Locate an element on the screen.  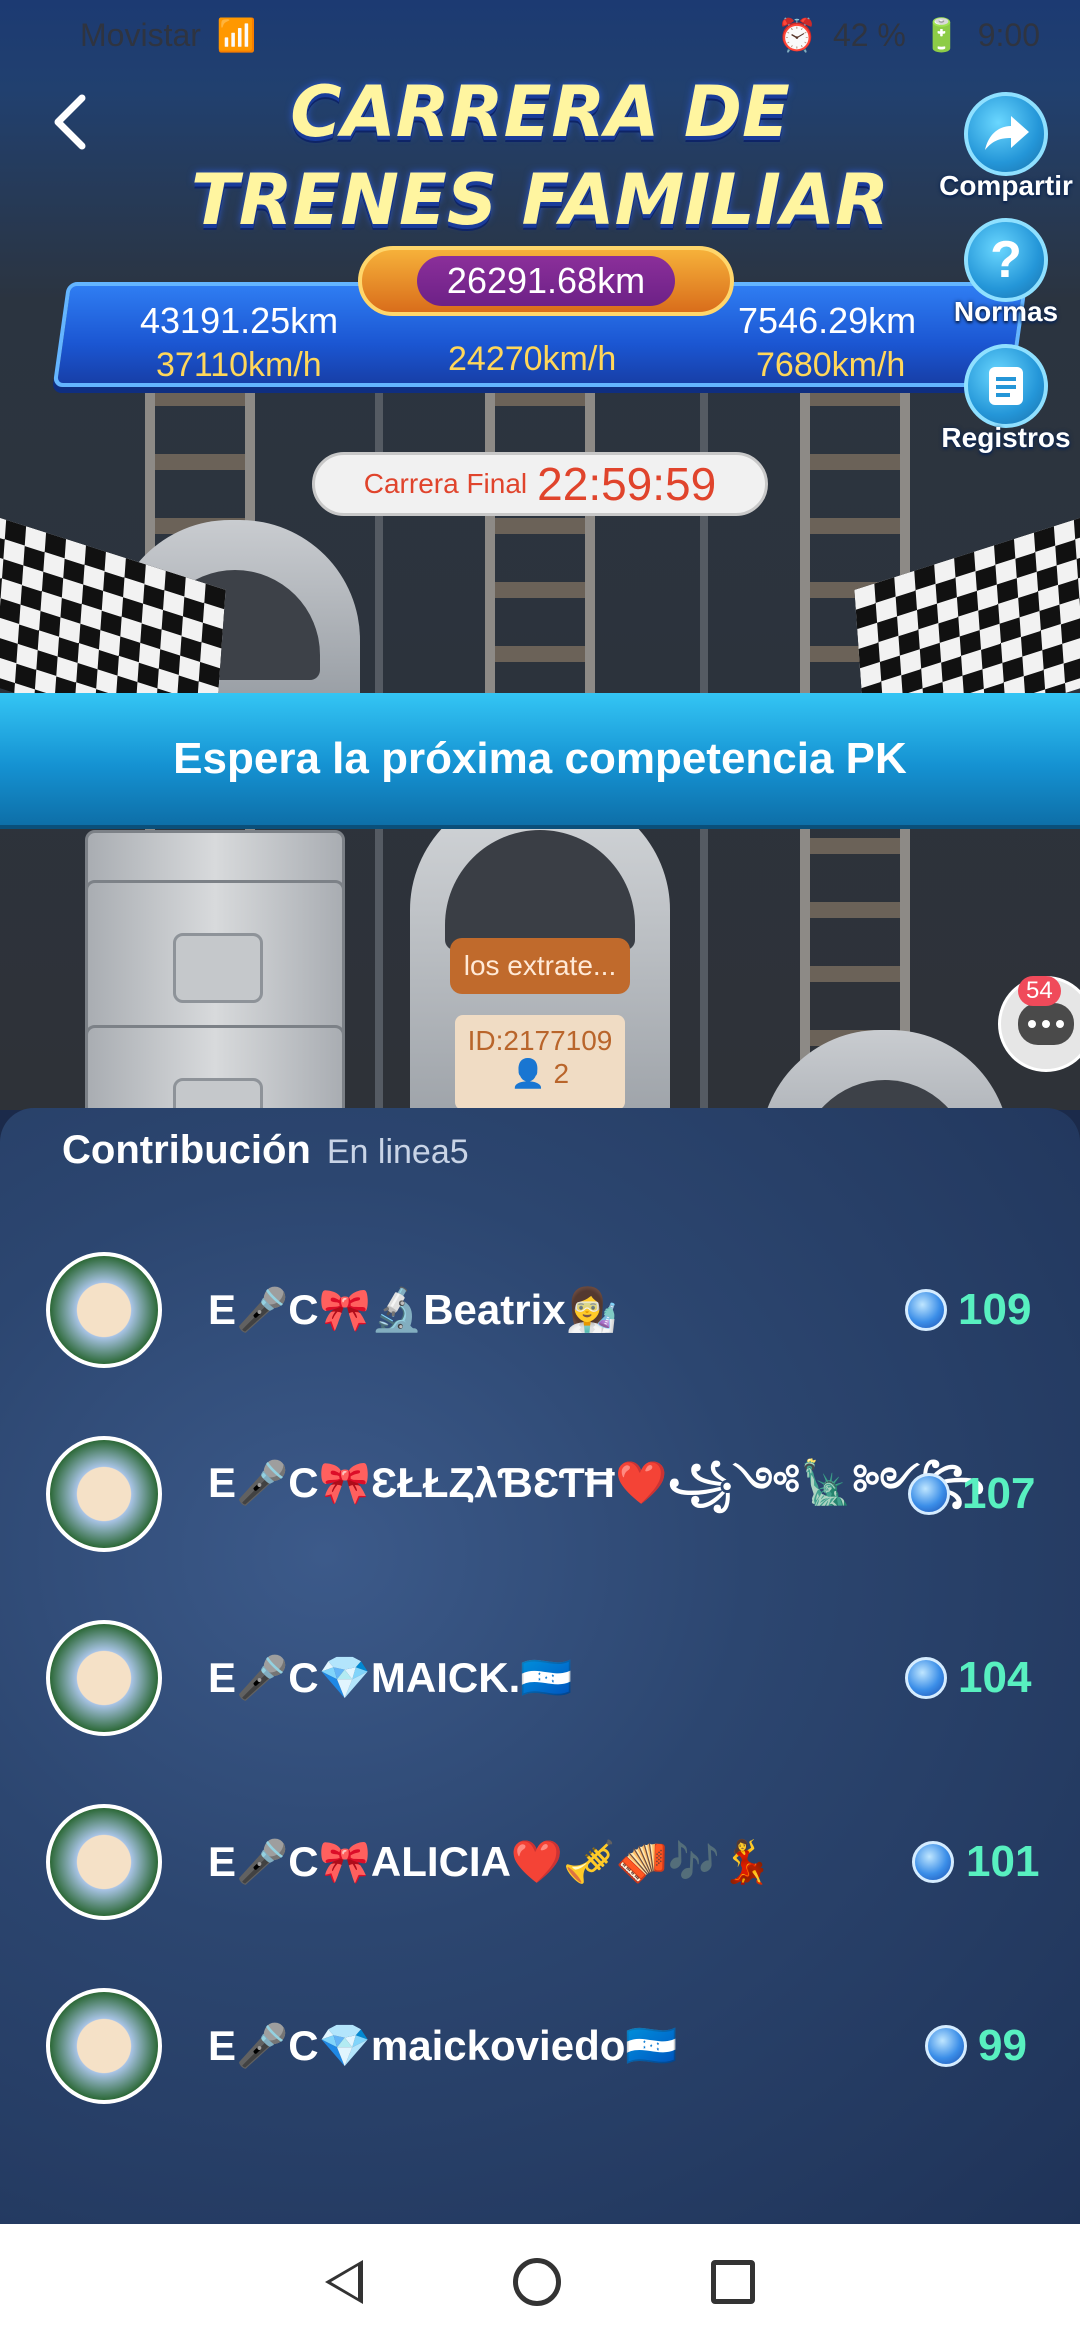
share-arrow-icon is located at coordinates (1006, 134).